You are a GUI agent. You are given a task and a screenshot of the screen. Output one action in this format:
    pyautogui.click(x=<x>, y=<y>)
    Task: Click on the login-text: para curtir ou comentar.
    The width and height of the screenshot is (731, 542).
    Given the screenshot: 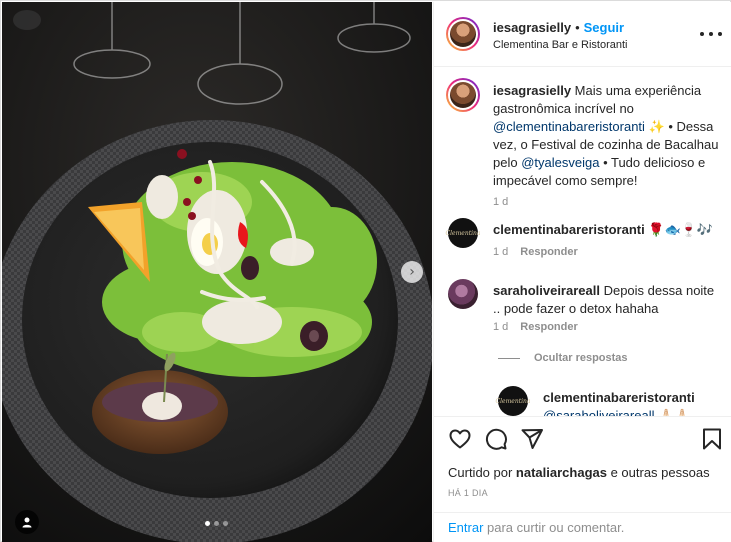 What is the action you would take?
    pyautogui.click(x=554, y=527)
    